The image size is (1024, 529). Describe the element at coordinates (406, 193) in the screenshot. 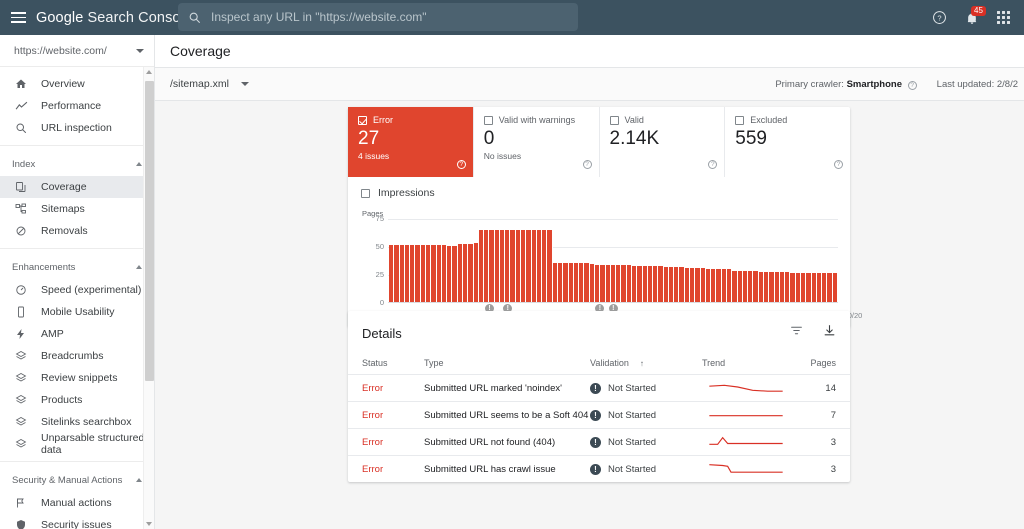

I see `impressions-label: Impressions` at that location.